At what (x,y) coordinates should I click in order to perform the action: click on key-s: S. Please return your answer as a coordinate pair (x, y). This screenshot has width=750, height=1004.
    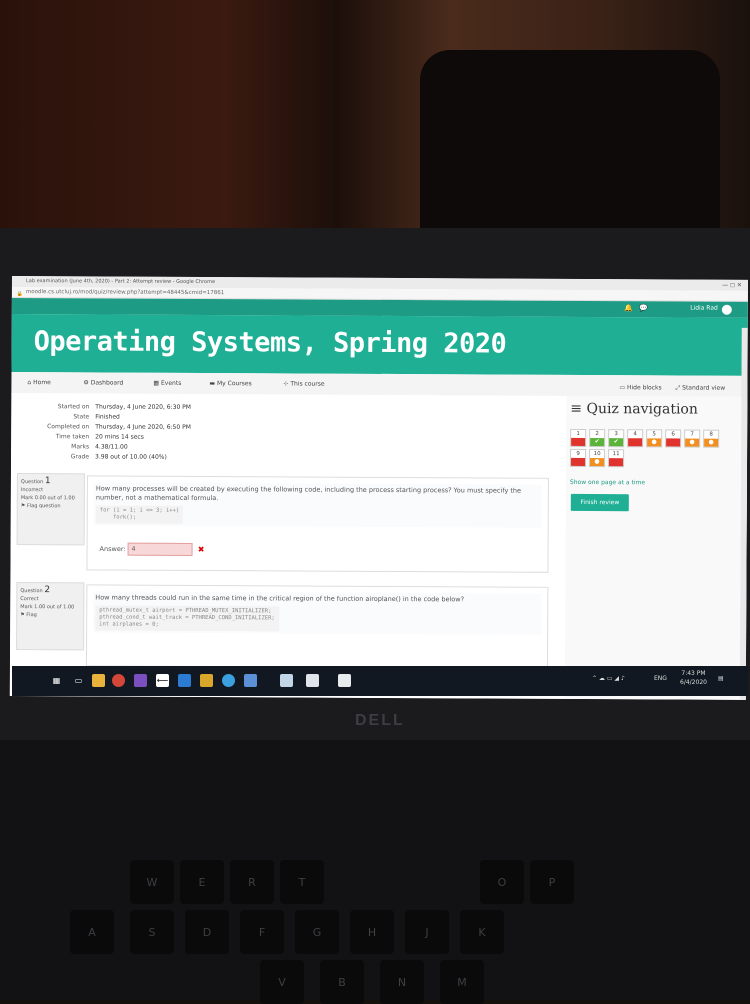
    Looking at the image, I should click on (152, 932).